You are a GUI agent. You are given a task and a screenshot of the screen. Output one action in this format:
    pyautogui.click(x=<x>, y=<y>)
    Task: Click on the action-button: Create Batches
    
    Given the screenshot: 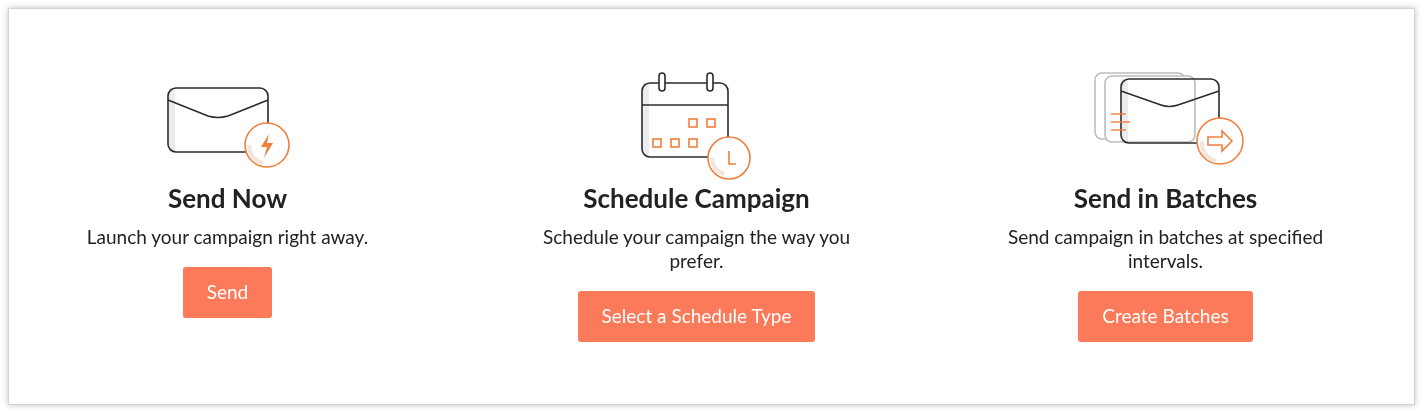 What is the action you would take?
    pyautogui.click(x=1165, y=316)
    